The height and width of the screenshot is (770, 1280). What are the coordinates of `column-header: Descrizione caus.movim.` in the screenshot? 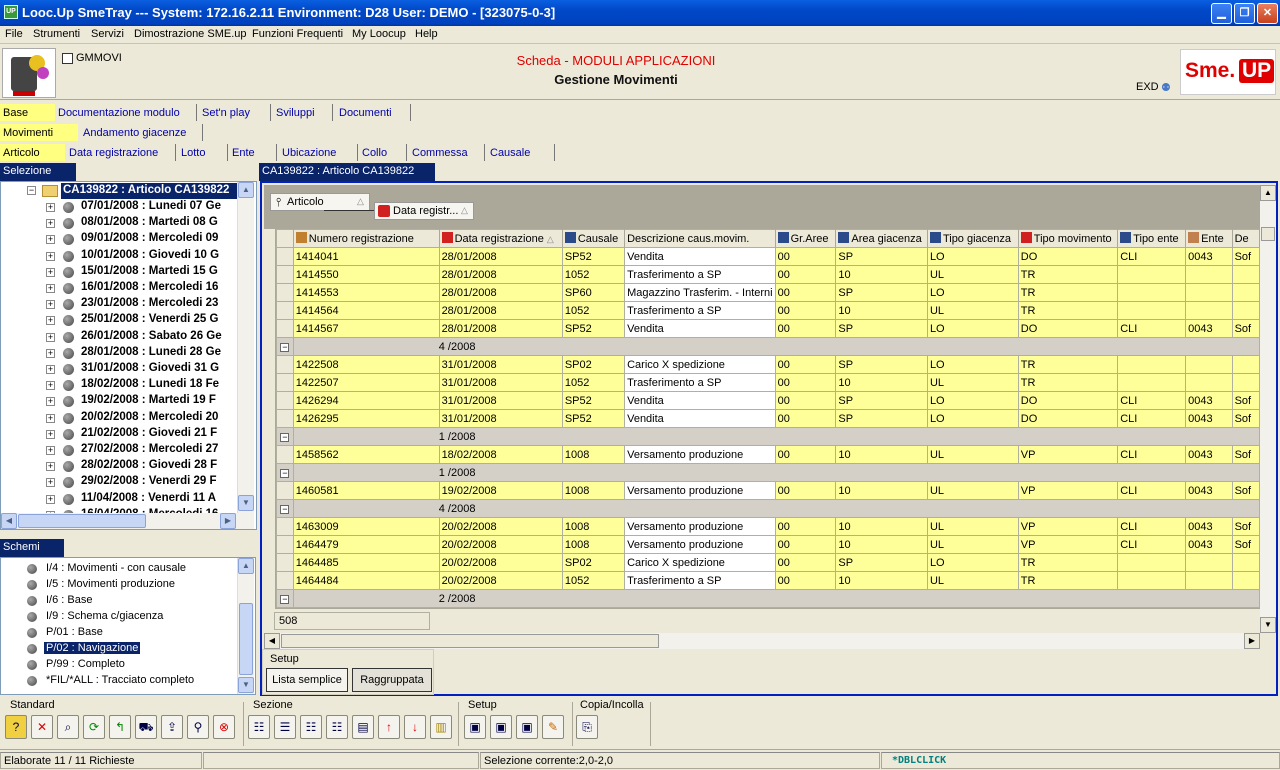 It's located at (700, 238).